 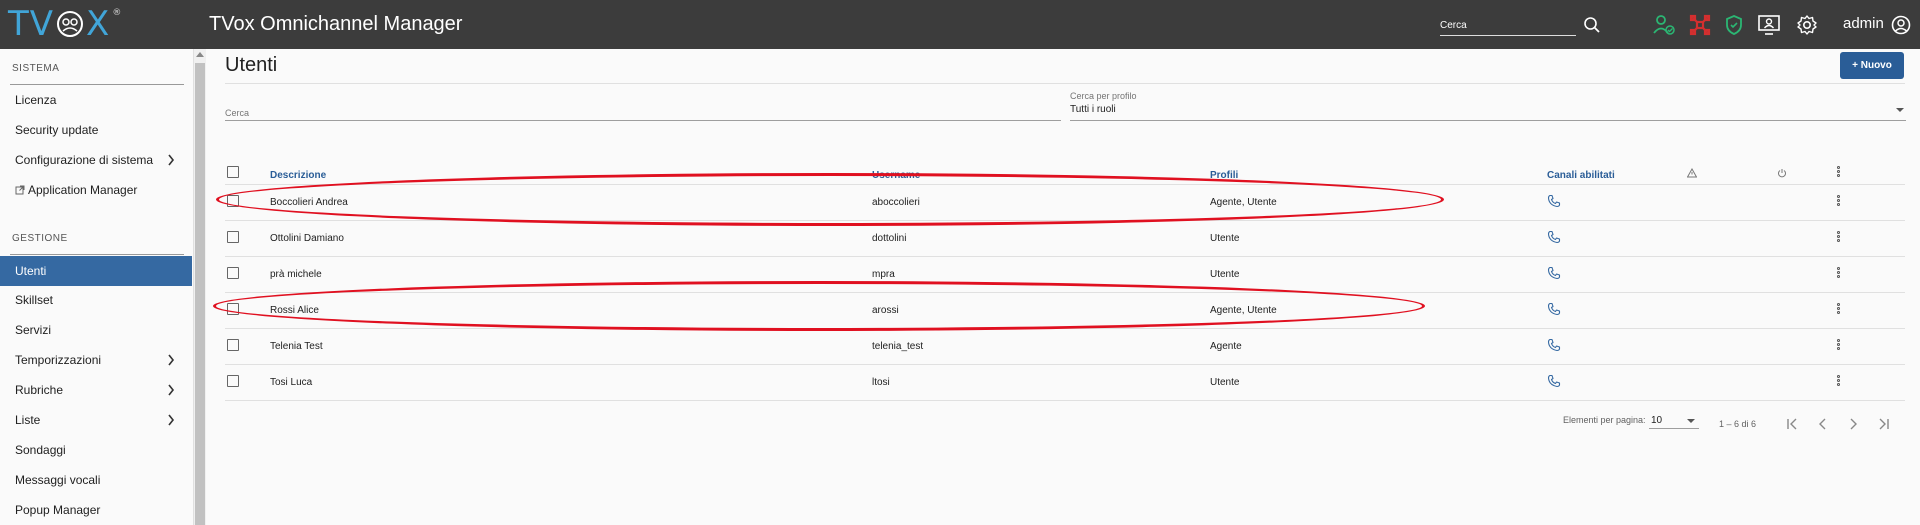 I want to click on last-page-icon, so click(x=1883, y=424).